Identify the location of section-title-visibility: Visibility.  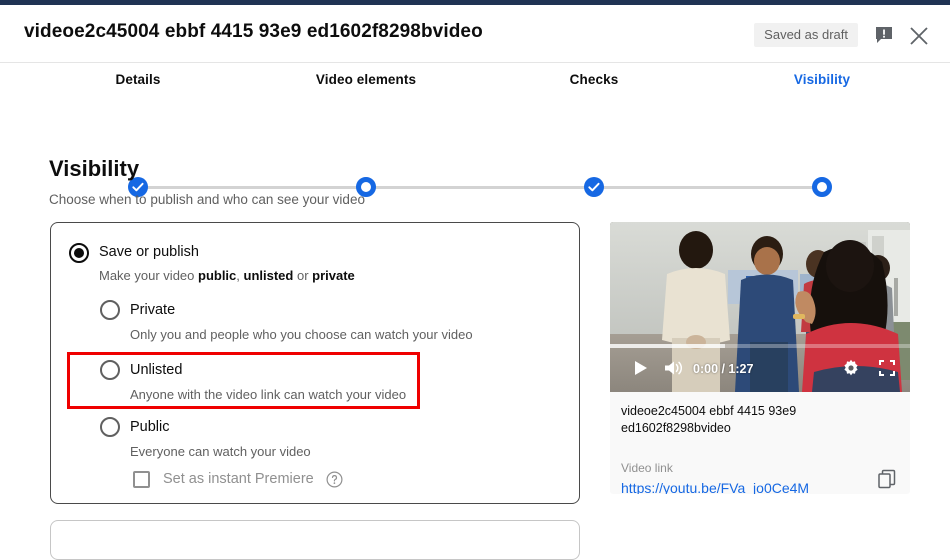
(94, 168).